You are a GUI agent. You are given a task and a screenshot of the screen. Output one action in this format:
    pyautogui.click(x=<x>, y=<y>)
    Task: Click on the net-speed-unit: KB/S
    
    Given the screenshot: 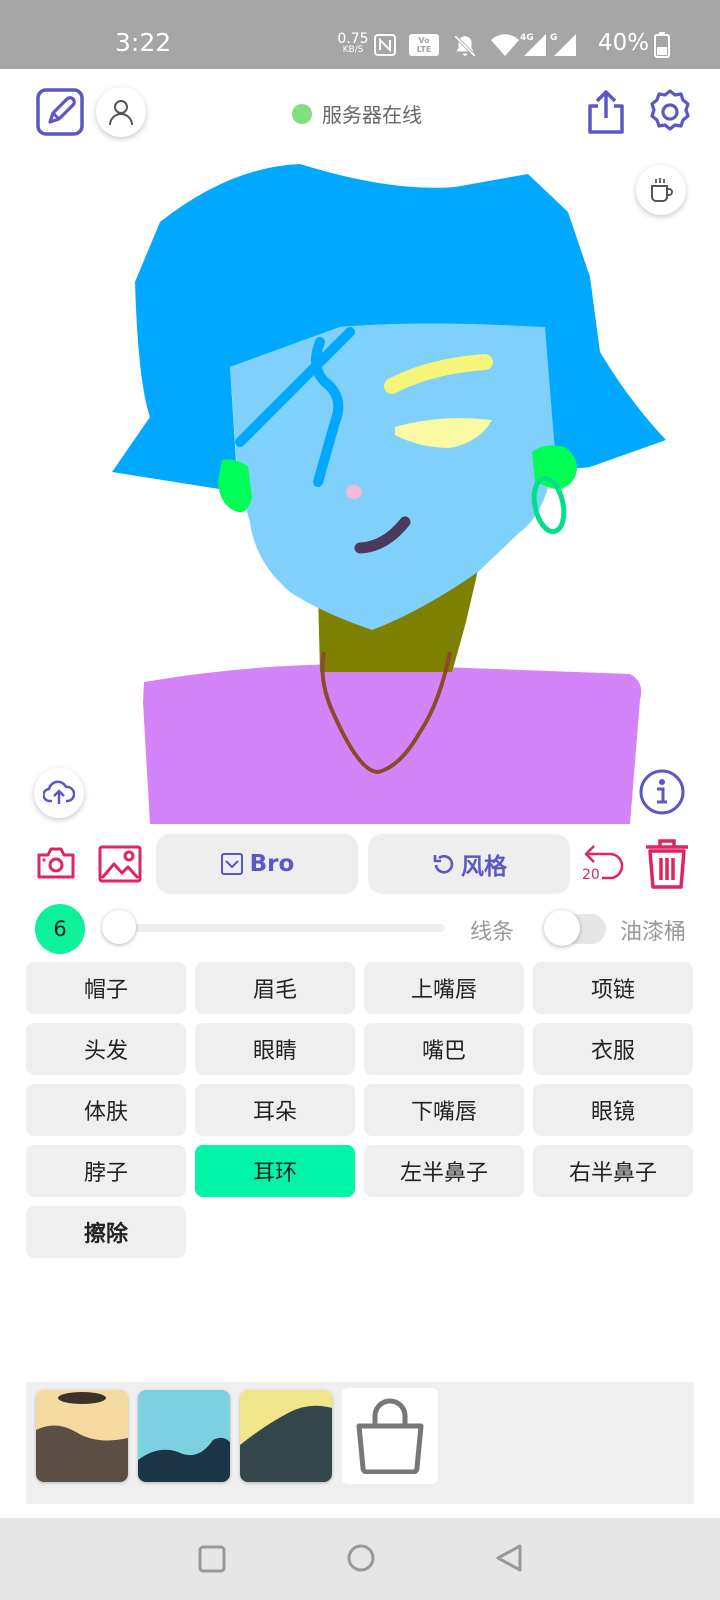 What is the action you would take?
    pyautogui.click(x=353, y=50)
    